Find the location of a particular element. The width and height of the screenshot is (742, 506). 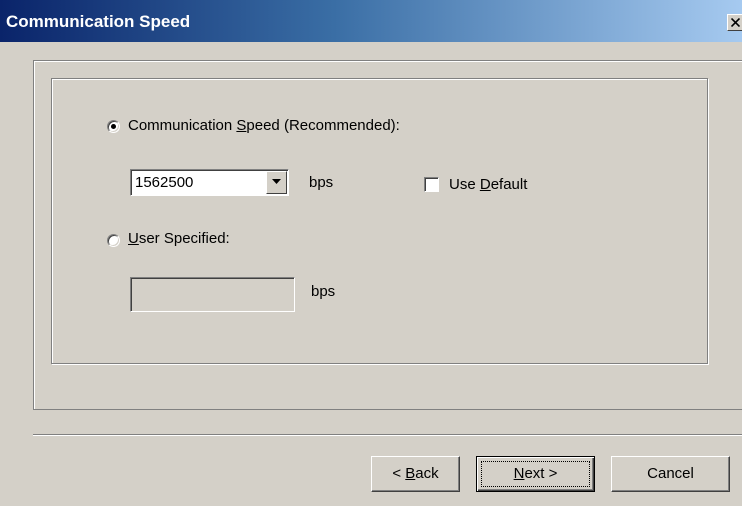

chevron-down-icon is located at coordinates (276, 181).